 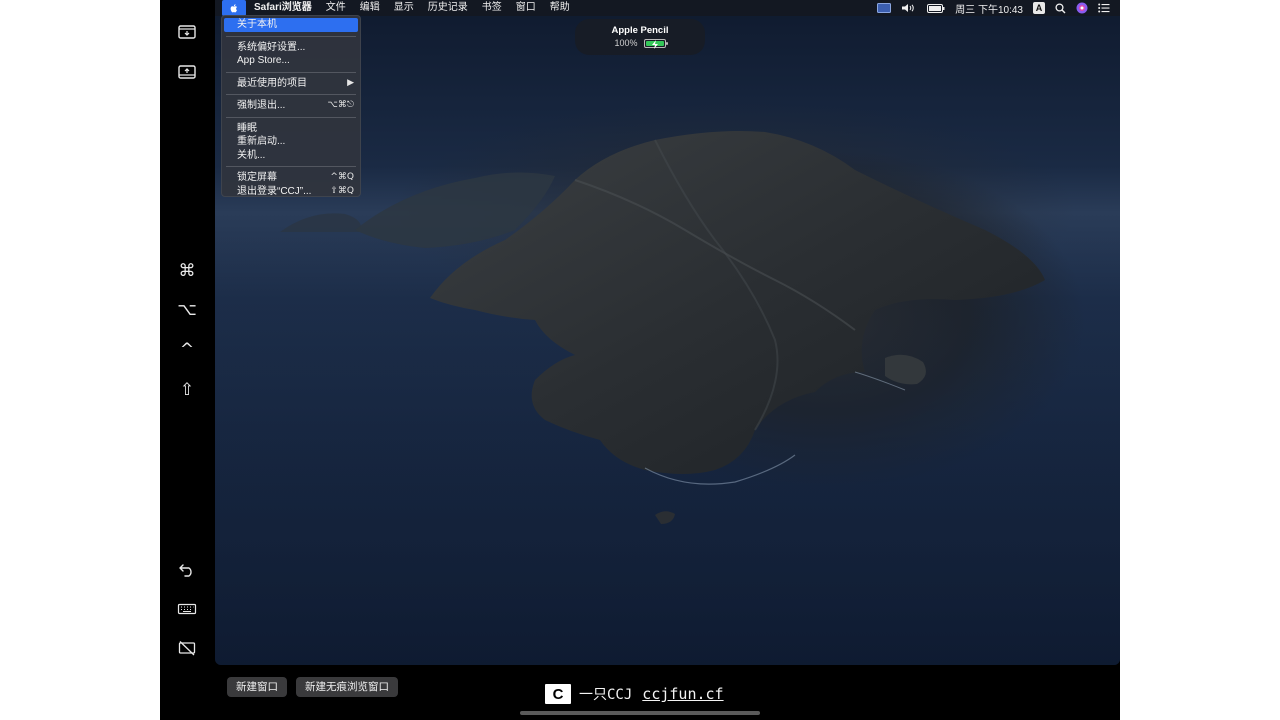 What do you see at coordinates (634, 694) in the screenshot?
I see `watermark: C 一只CCJ ccjfun.cf` at bounding box center [634, 694].